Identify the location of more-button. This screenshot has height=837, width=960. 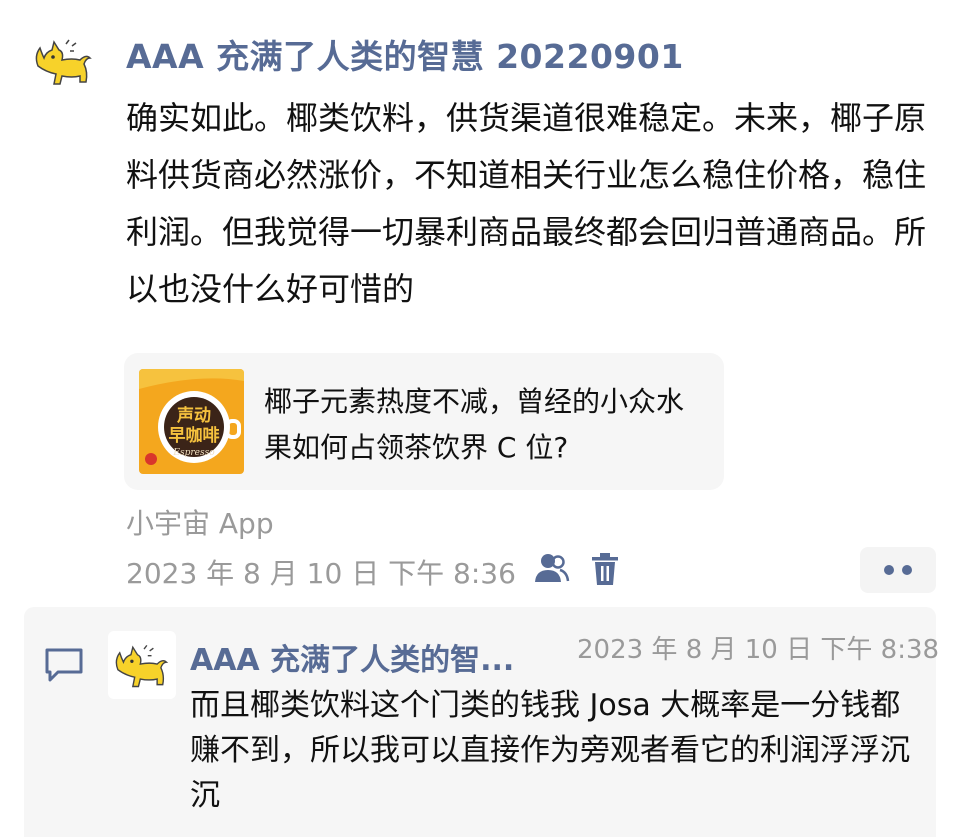
(898, 570).